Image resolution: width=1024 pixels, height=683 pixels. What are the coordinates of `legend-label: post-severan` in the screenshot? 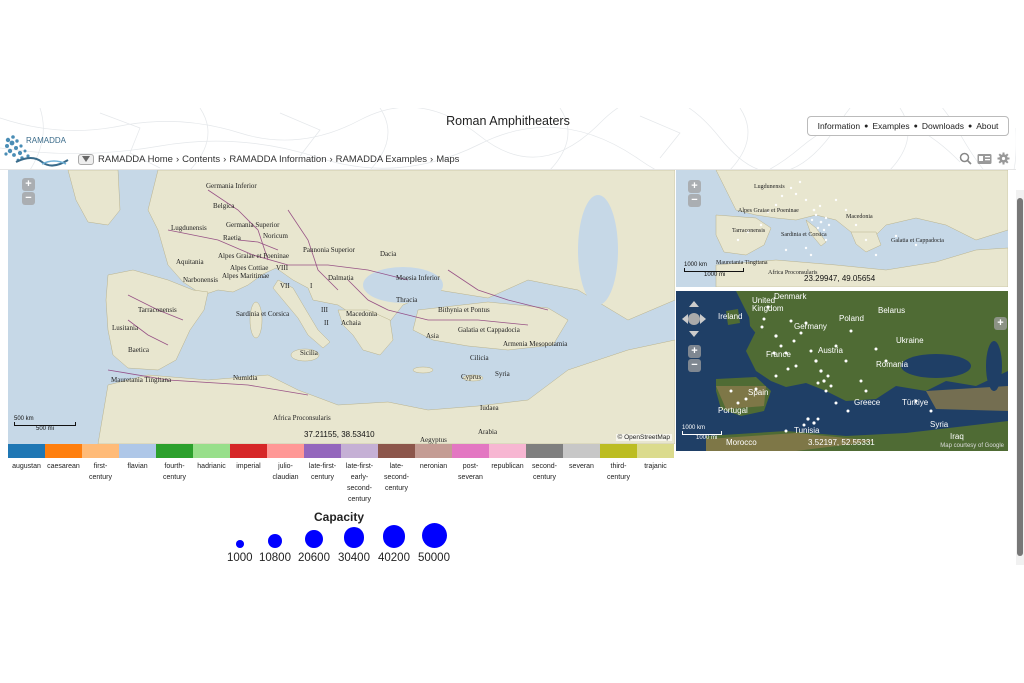 It's located at (470, 472).